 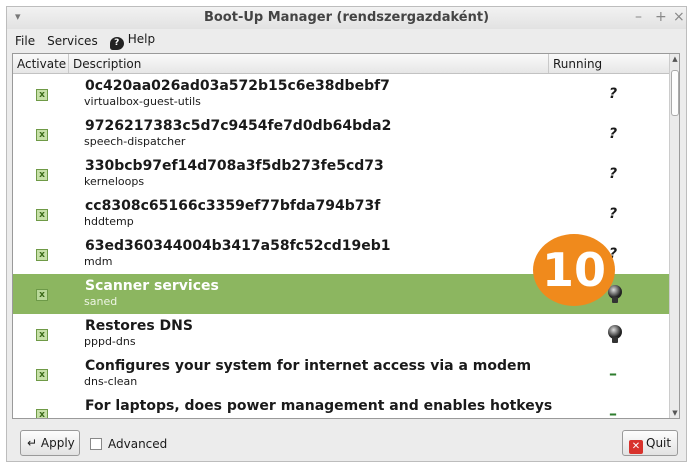 I want to click on menu-bar: File Services ? Help, so click(x=346, y=41).